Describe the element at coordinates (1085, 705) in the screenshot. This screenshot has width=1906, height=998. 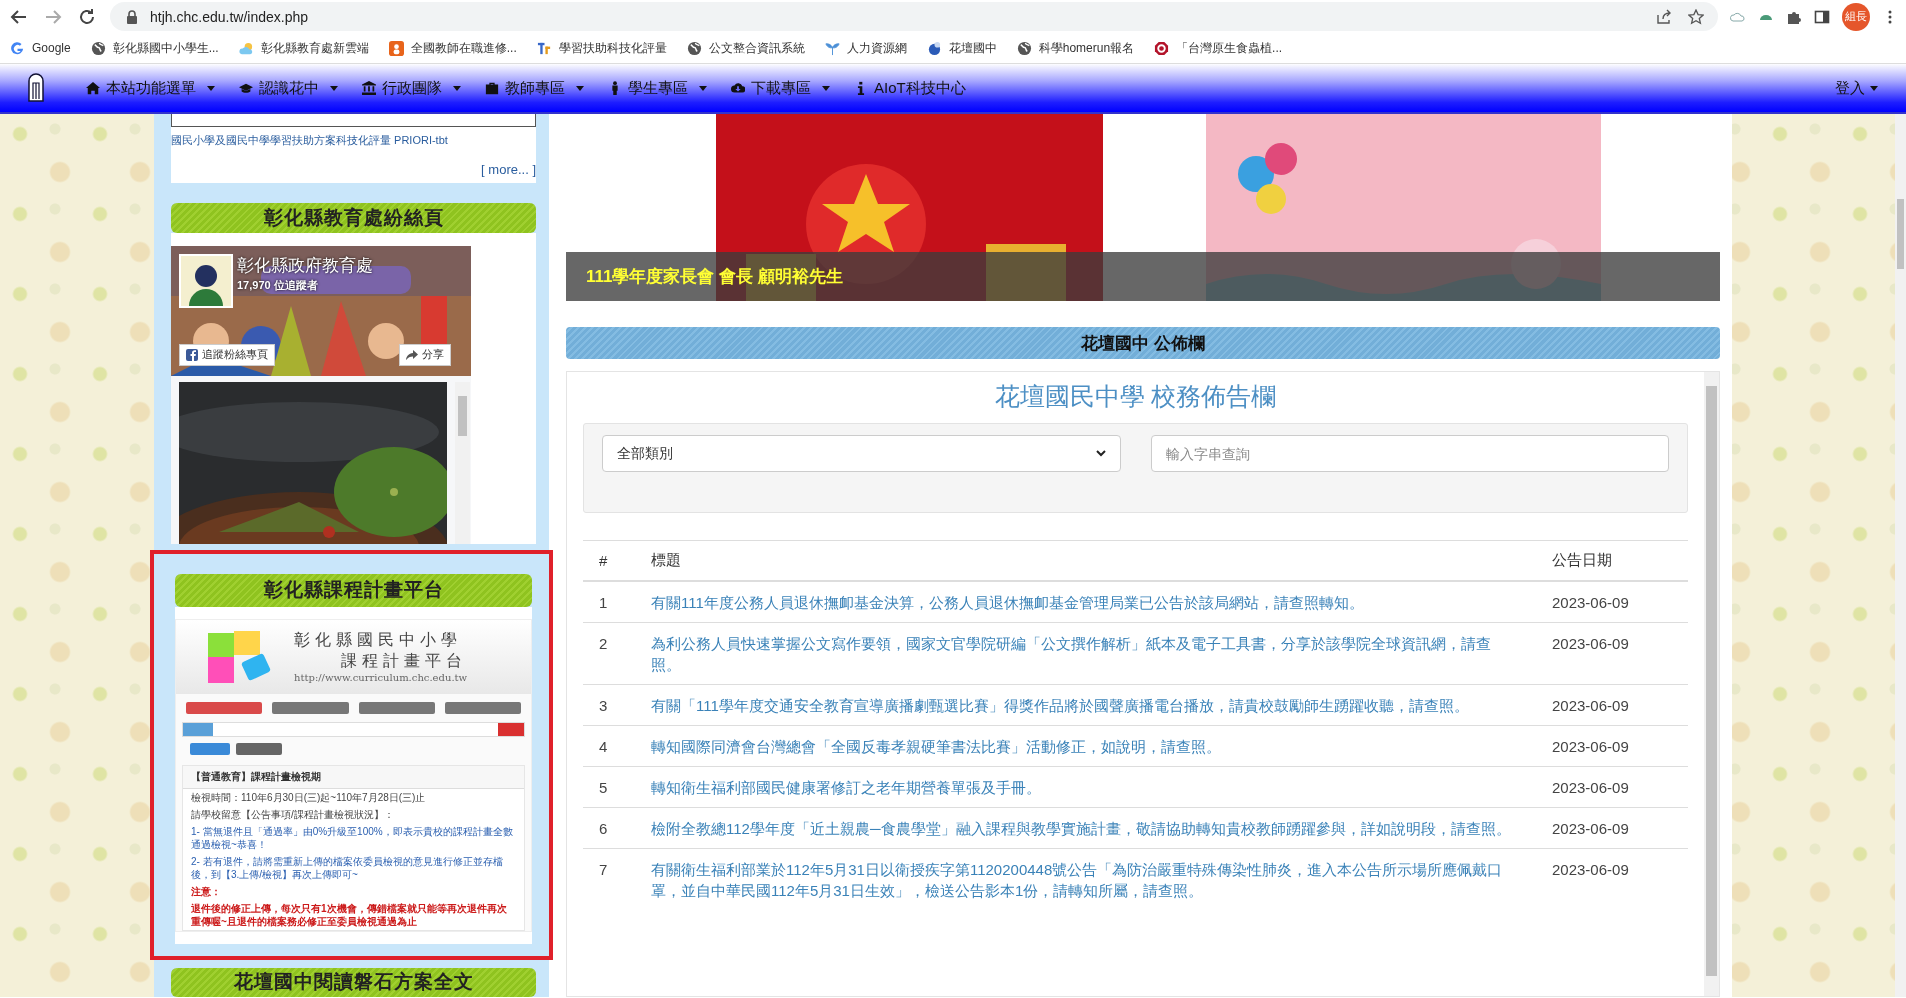
I see `announcement-link: 有關「111學年度交通安全教育宣導廣播劇甄選比賽」得獎作品將於國聲廣播電台播放，請貴校鼓勵師生踴躍收聽，請查照。` at that location.